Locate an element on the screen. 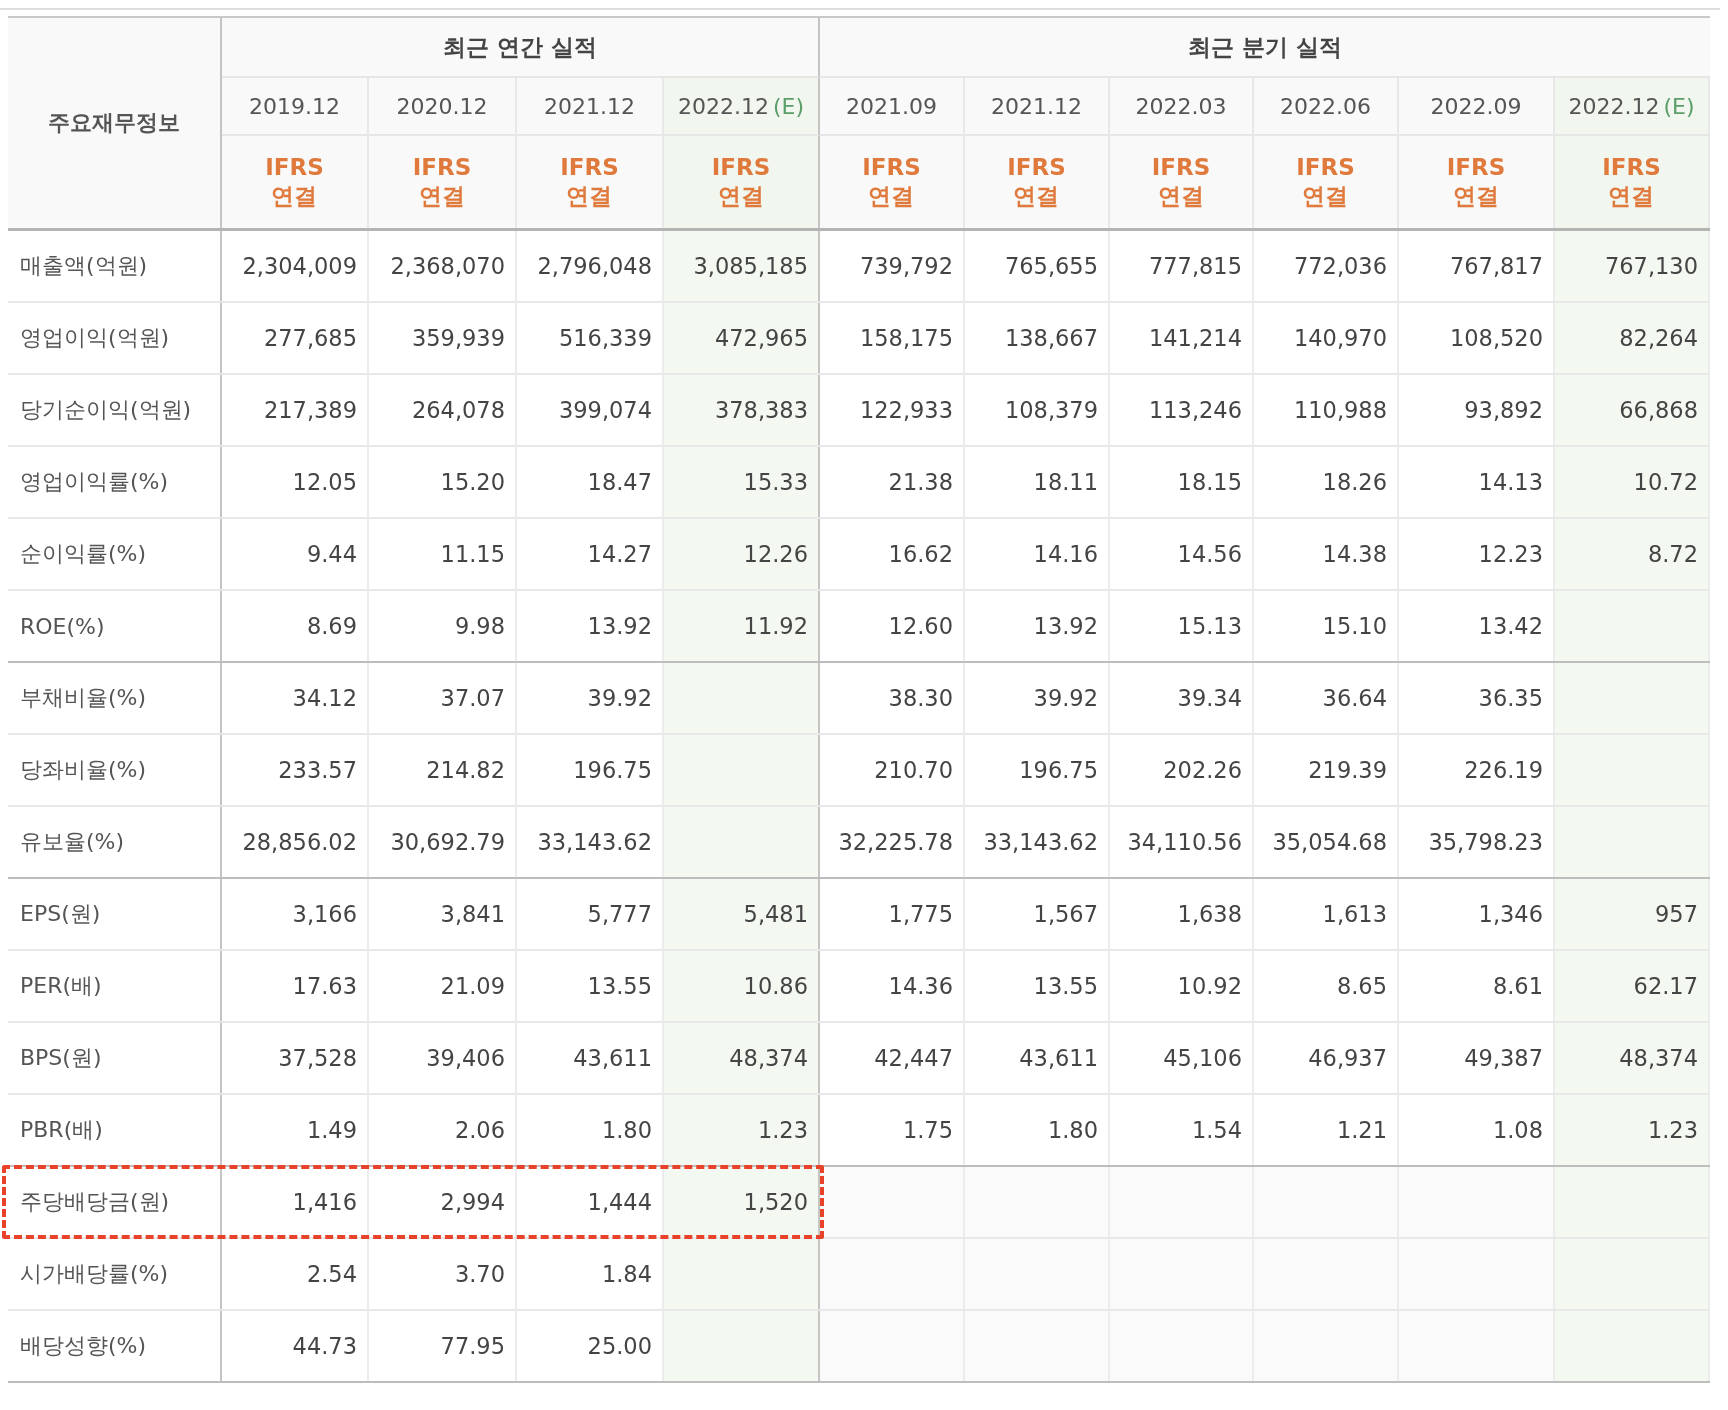 Image resolution: width=1728 pixels, height=1410 pixels. value-cell: 5,481 is located at coordinates (742, 914).